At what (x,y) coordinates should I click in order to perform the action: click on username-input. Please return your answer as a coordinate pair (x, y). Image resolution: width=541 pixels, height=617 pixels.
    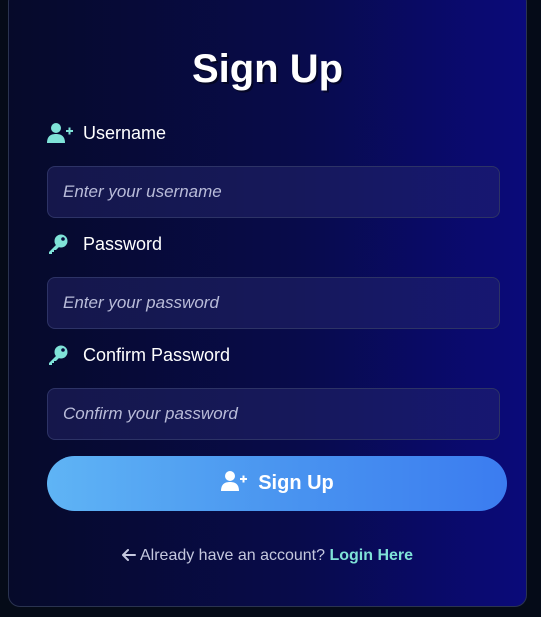
    Looking at the image, I should click on (273, 192).